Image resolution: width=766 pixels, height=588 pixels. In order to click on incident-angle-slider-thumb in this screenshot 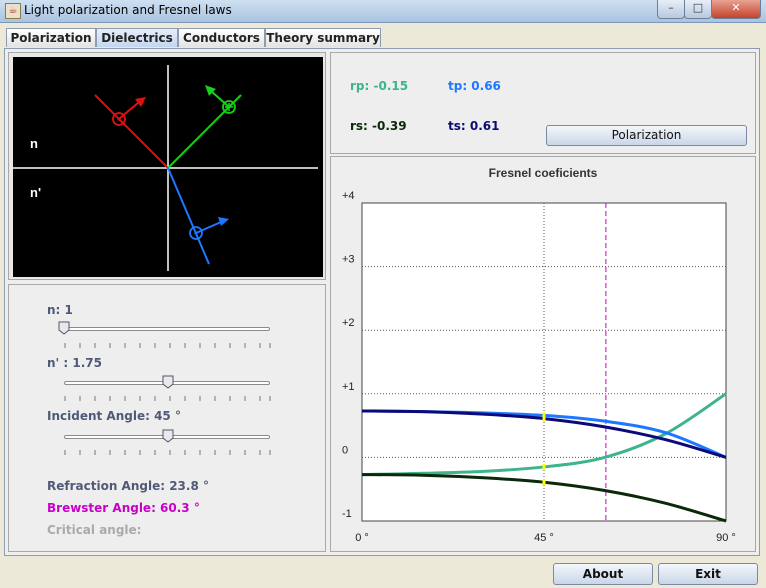, I will do `click(168, 436)`.